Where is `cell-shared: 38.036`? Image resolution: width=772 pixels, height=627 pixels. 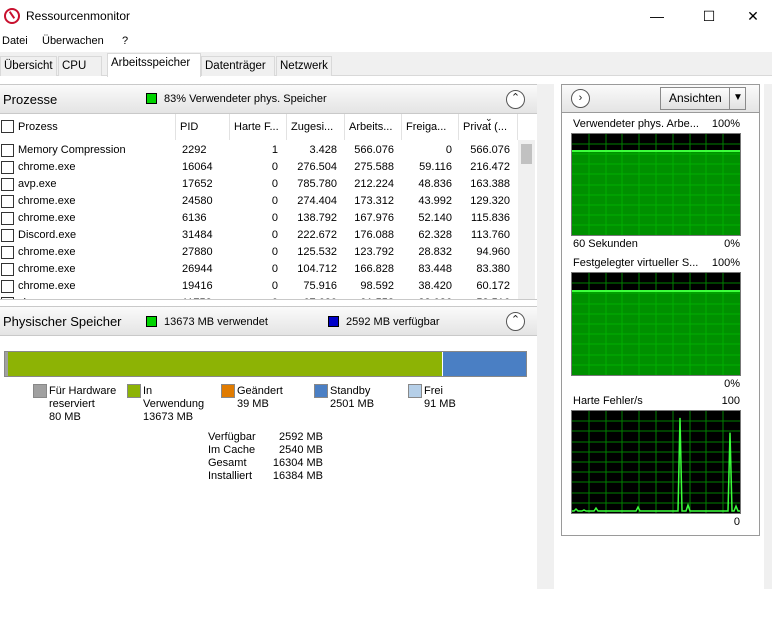
cell-shared: 38.036 is located at coordinates (428, 298).